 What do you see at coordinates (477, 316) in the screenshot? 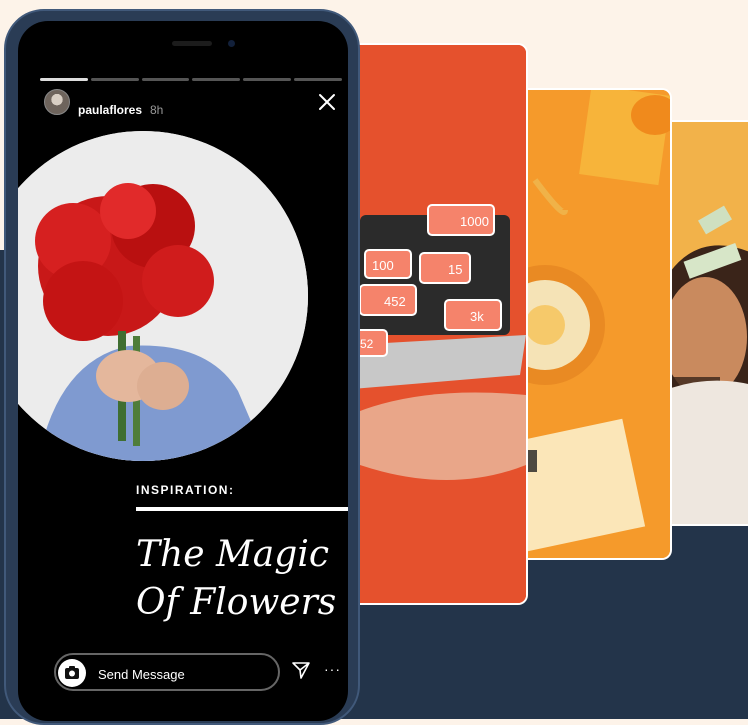
I see `badge-3k: 3k` at bounding box center [477, 316].